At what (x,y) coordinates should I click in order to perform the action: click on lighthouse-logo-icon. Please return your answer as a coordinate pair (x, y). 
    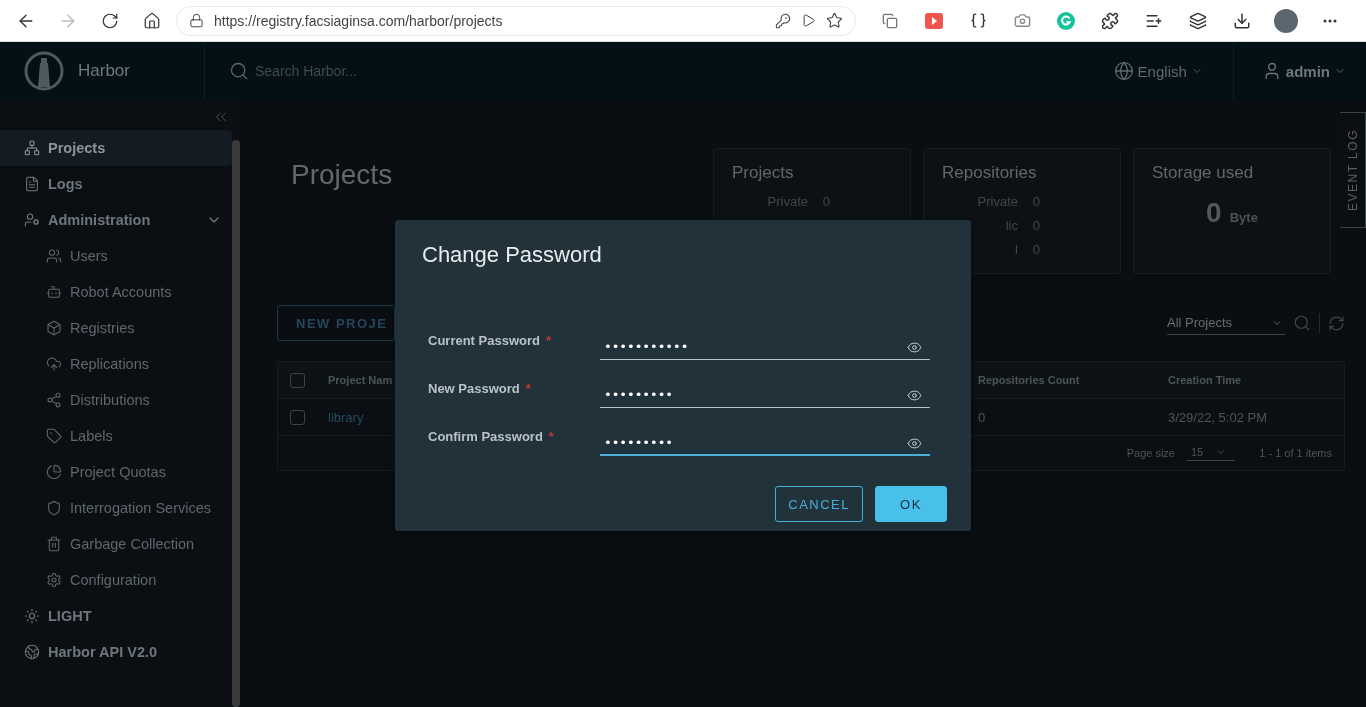
    Looking at the image, I should click on (44, 71).